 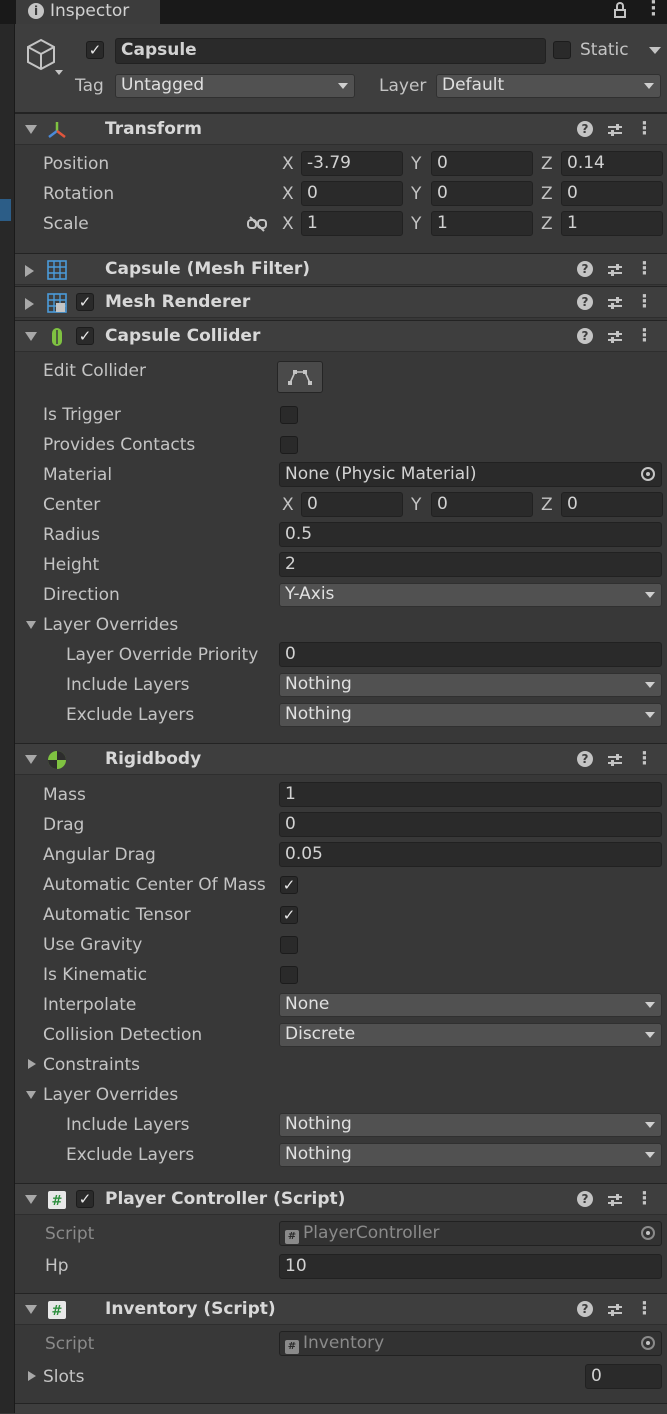 What do you see at coordinates (63, 1377) in the screenshot?
I see `slots-label: Slots` at bounding box center [63, 1377].